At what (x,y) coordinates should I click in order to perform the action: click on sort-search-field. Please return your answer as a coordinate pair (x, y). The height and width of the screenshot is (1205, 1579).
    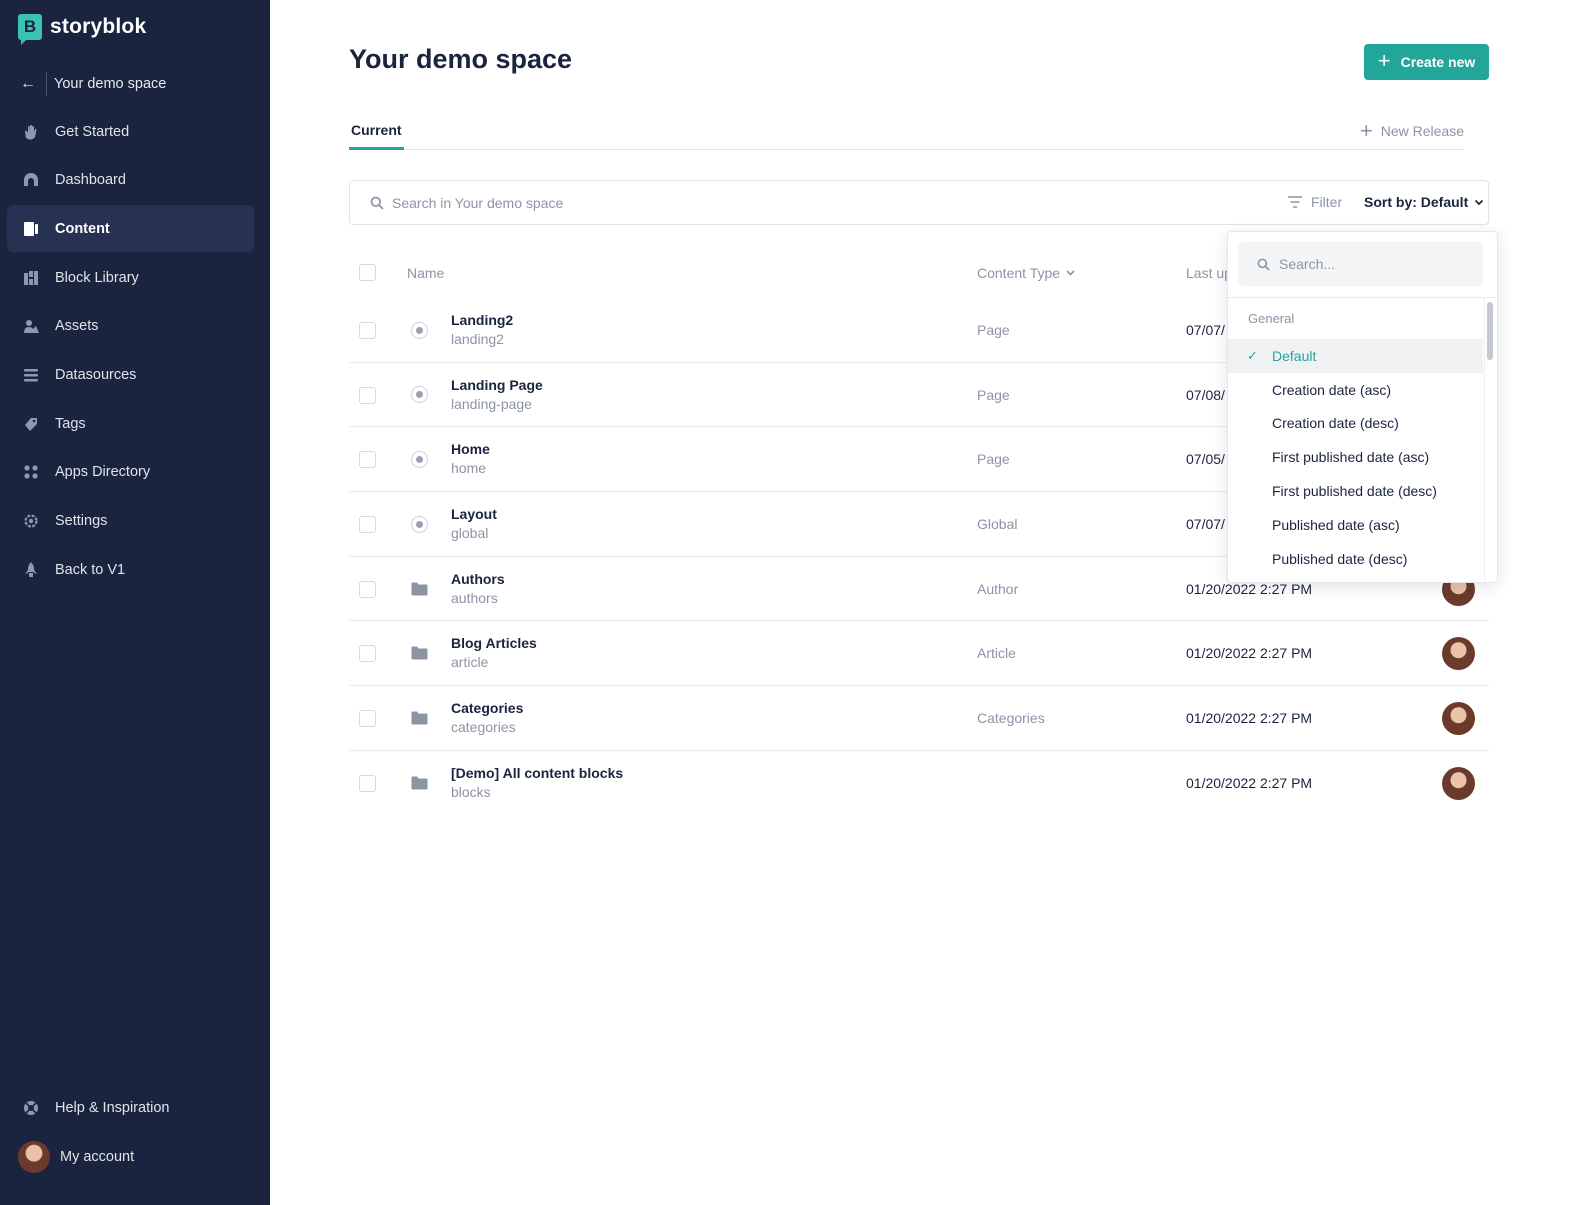
    Looking at the image, I should click on (1360, 264).